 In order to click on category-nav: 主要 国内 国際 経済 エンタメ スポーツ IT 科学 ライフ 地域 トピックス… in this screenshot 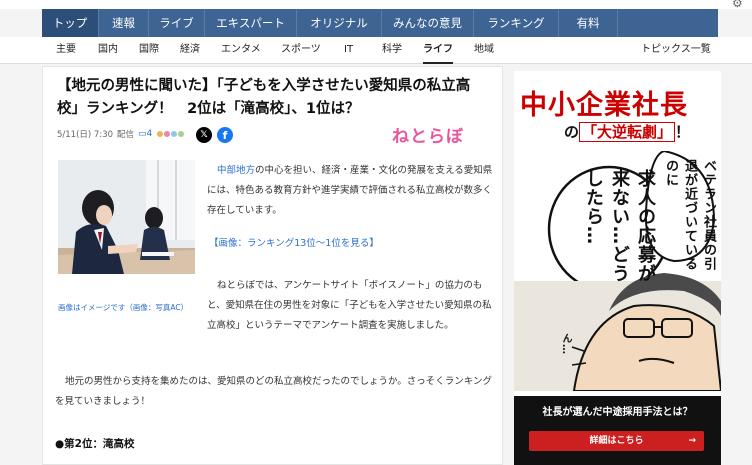, I will do `click(376, 50)`.